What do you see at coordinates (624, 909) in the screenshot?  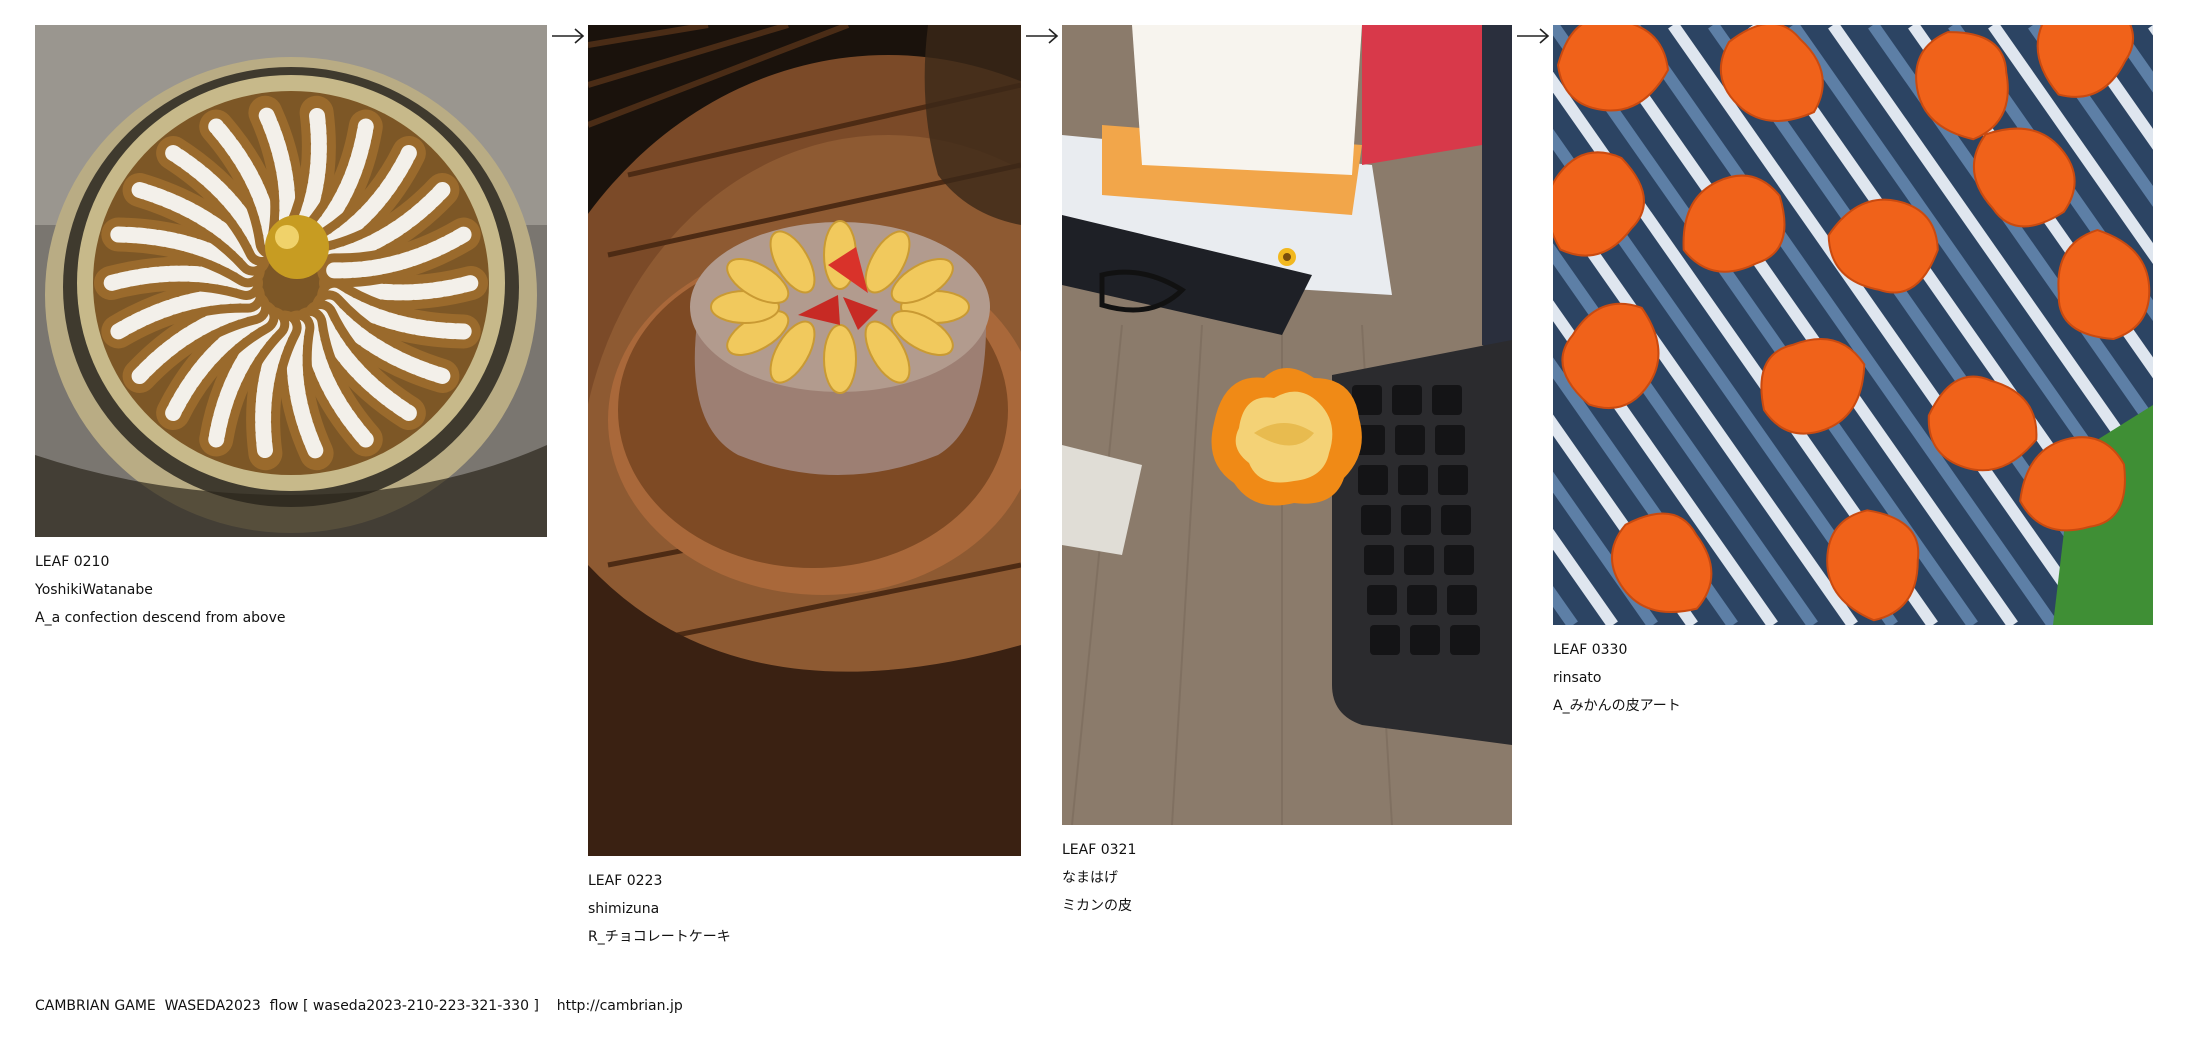 I see `leaf-author: shimizuna` at bounding box center [624, 909].